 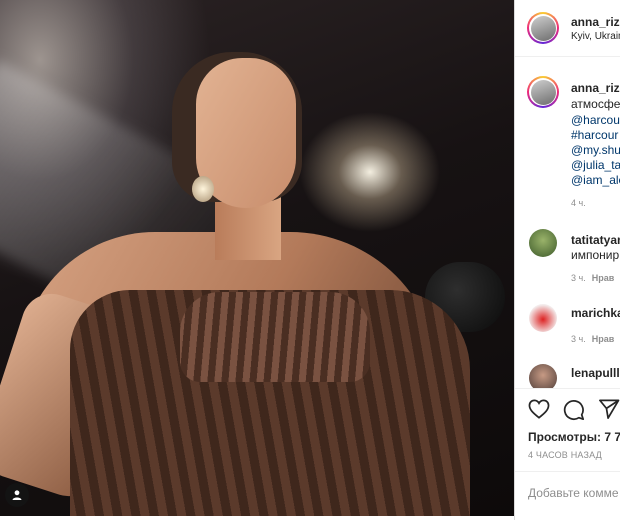 I want to click on heart-icon, so click(x=539, y=409).